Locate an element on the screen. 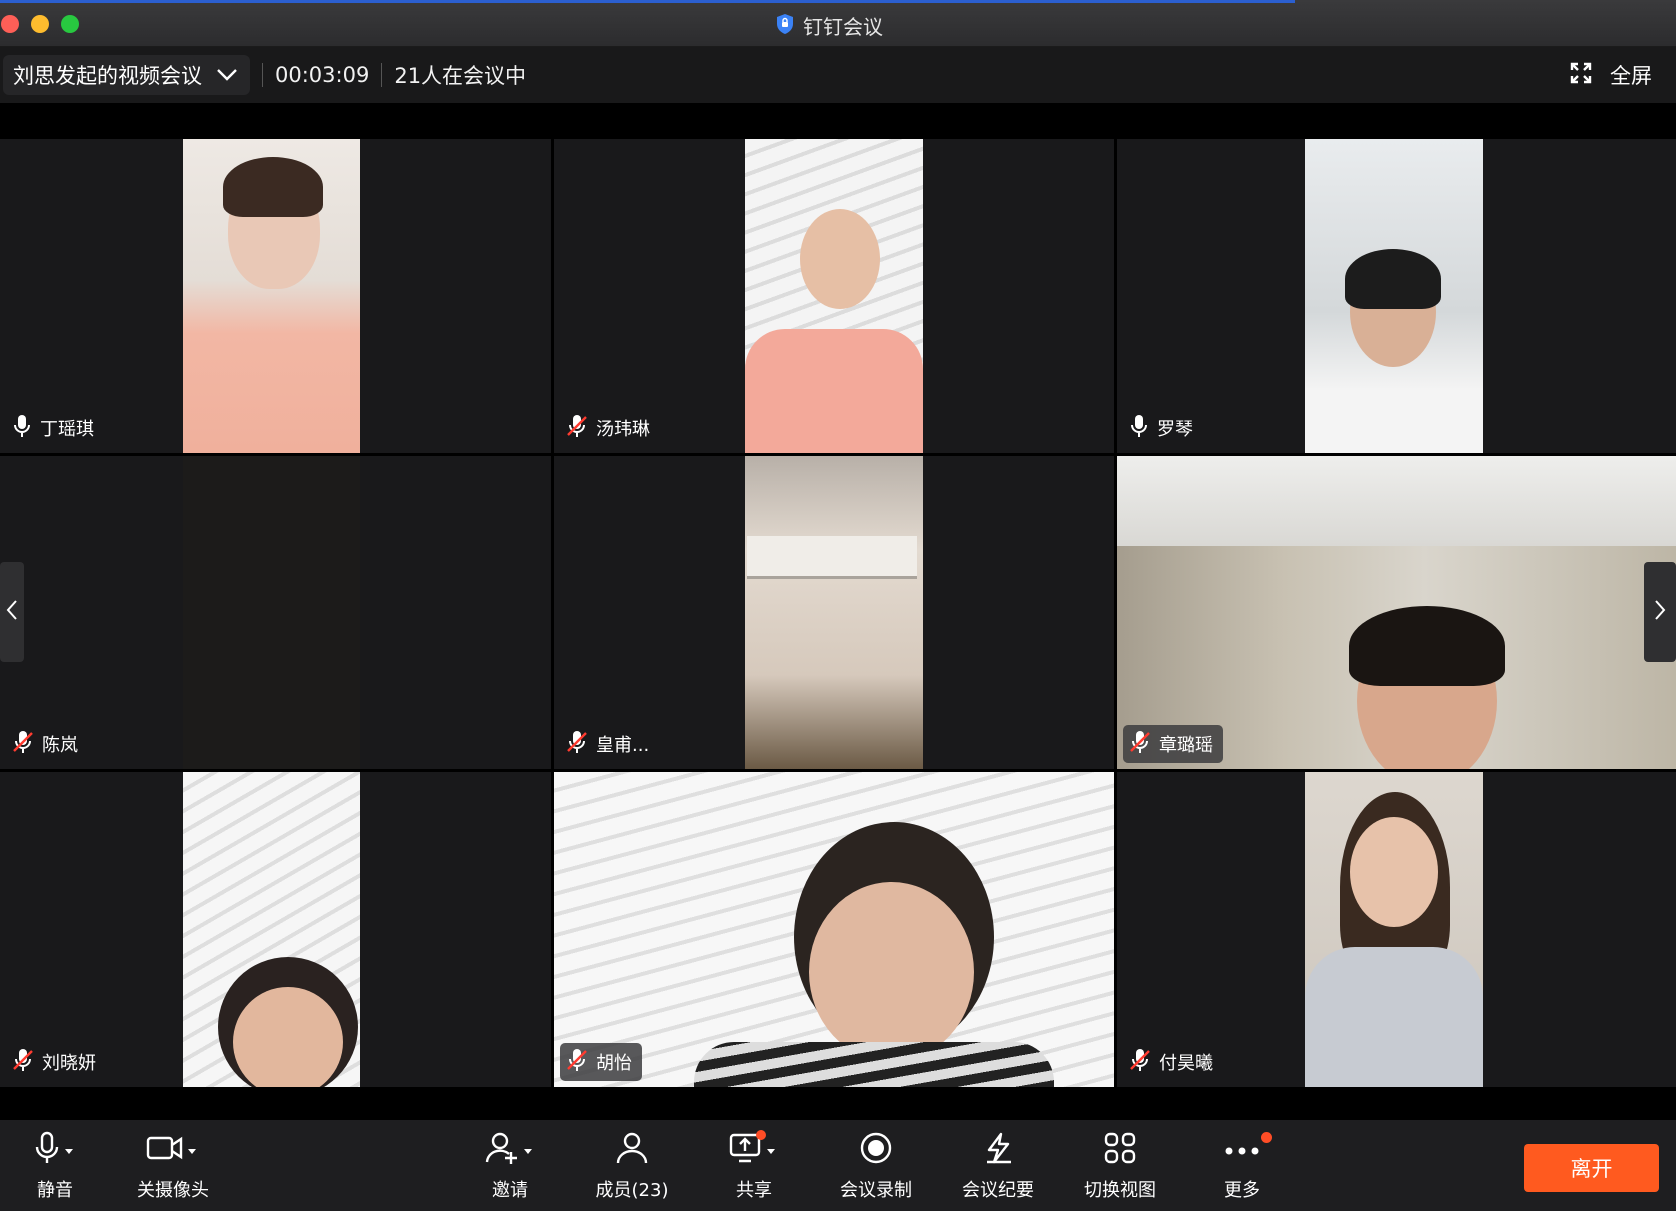 This screenshot has height=1211, width=1676. person-hair is located at coordinates (1427, 646).